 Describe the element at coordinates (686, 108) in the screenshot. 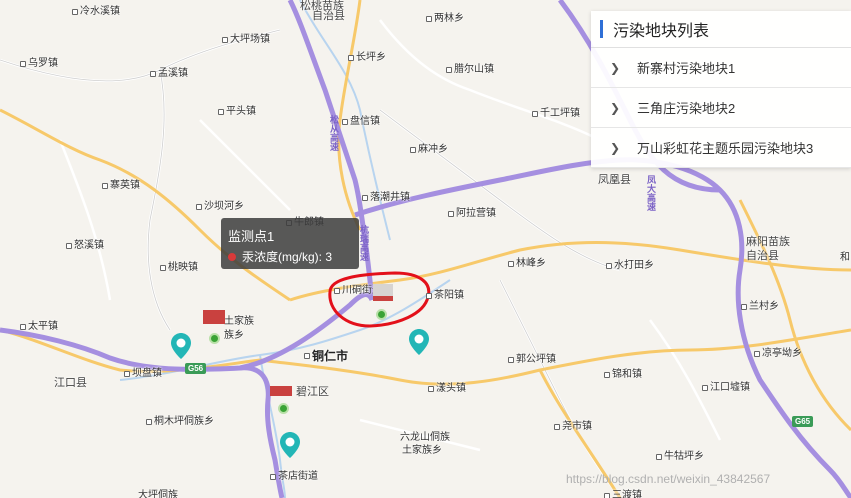

I see `panel-item-label: 三角庄污染地块2` at that location.